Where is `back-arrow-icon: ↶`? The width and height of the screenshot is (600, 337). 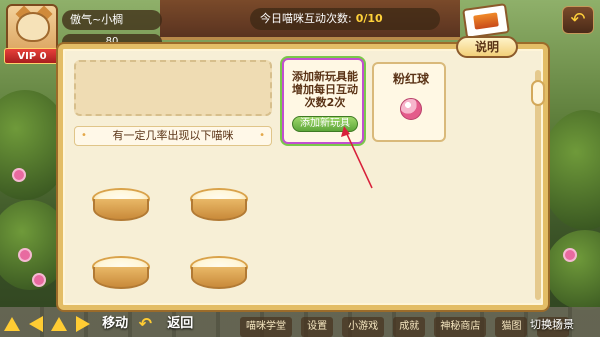 back-arrow-icon: ↶ is located at coordinates (578, 20).